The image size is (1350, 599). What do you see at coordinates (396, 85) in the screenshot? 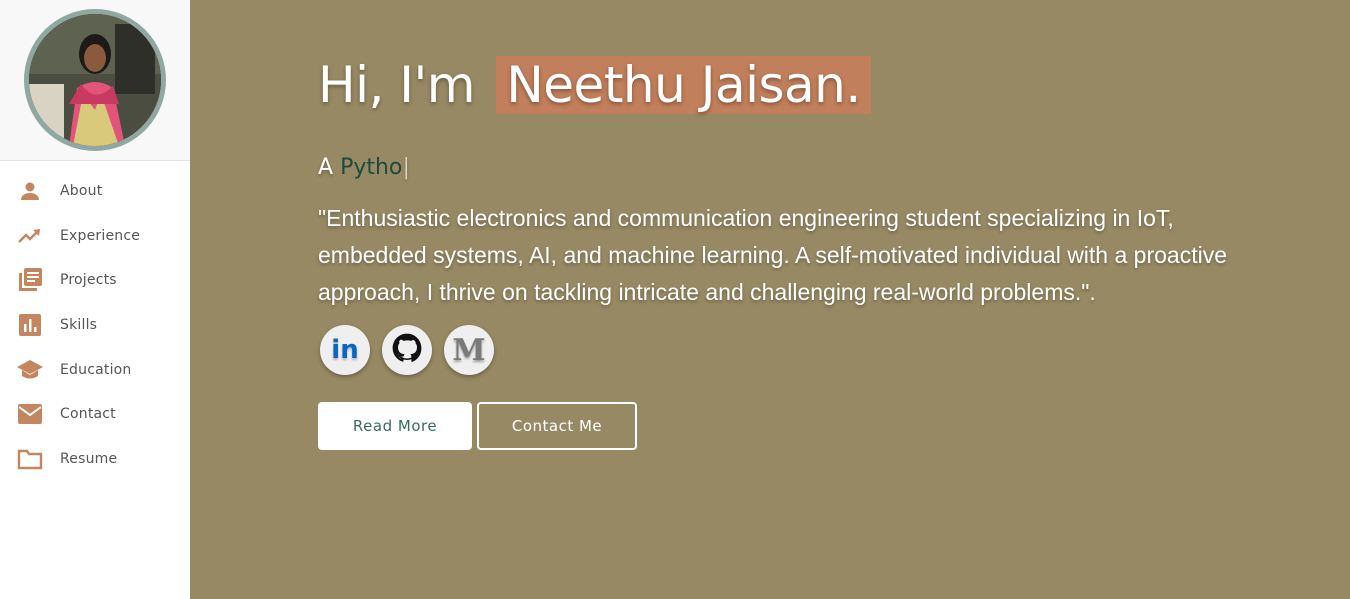
I see `greeting-text: Hi, I'm` at bounding box center [396, 85].